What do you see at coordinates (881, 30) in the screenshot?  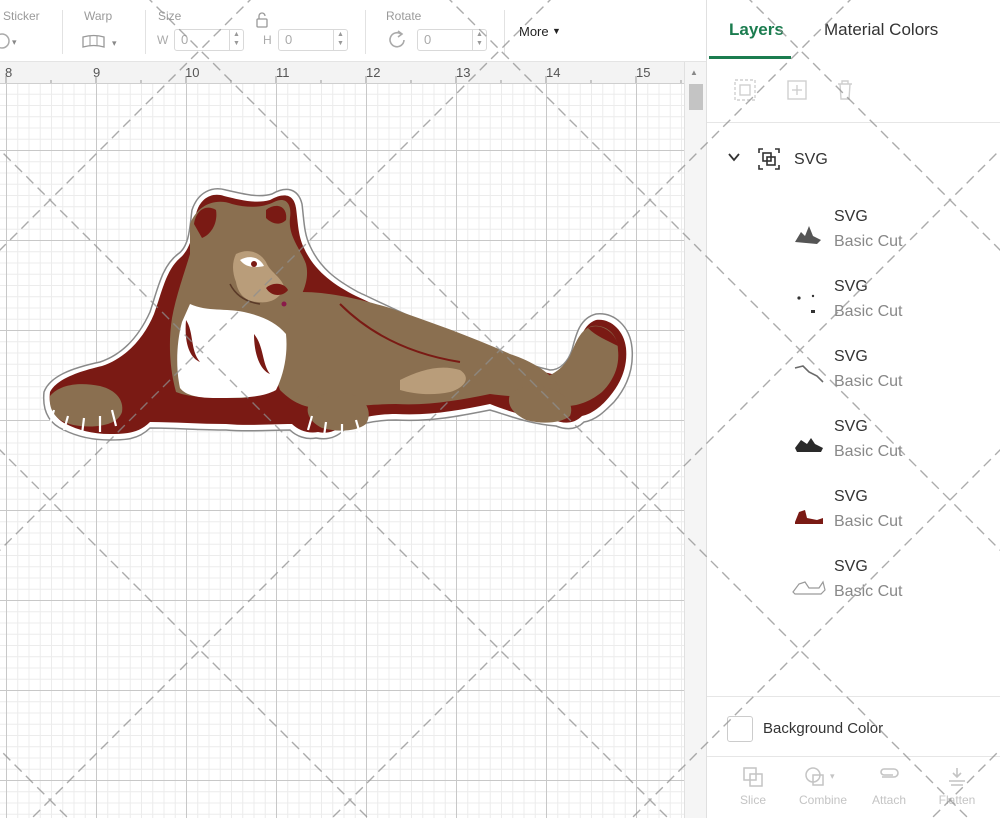 I see `tab-material-colors: Material Colors` at bounding box center [881, 30].